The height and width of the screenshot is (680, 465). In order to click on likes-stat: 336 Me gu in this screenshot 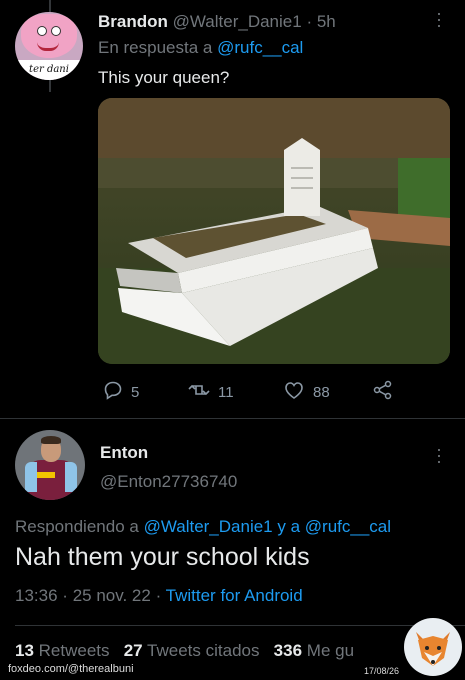, I will do `click(314, 650)`.